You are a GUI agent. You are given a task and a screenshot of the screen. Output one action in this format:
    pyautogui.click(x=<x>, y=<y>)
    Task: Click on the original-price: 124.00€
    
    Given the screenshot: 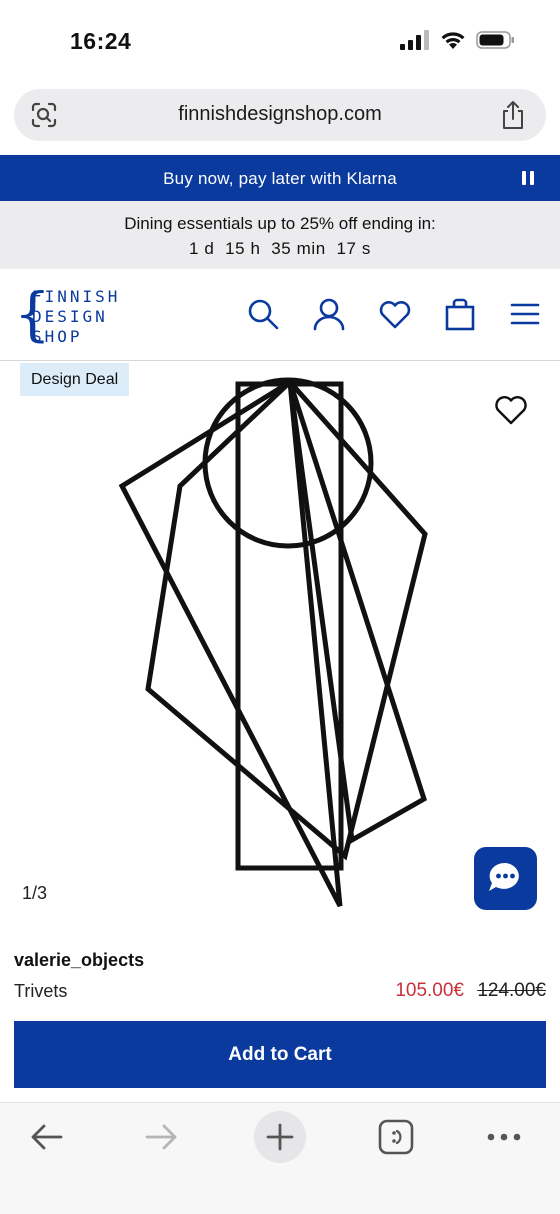 What is the action you would take?
    pyautogui.click(x=511, y=990)
    